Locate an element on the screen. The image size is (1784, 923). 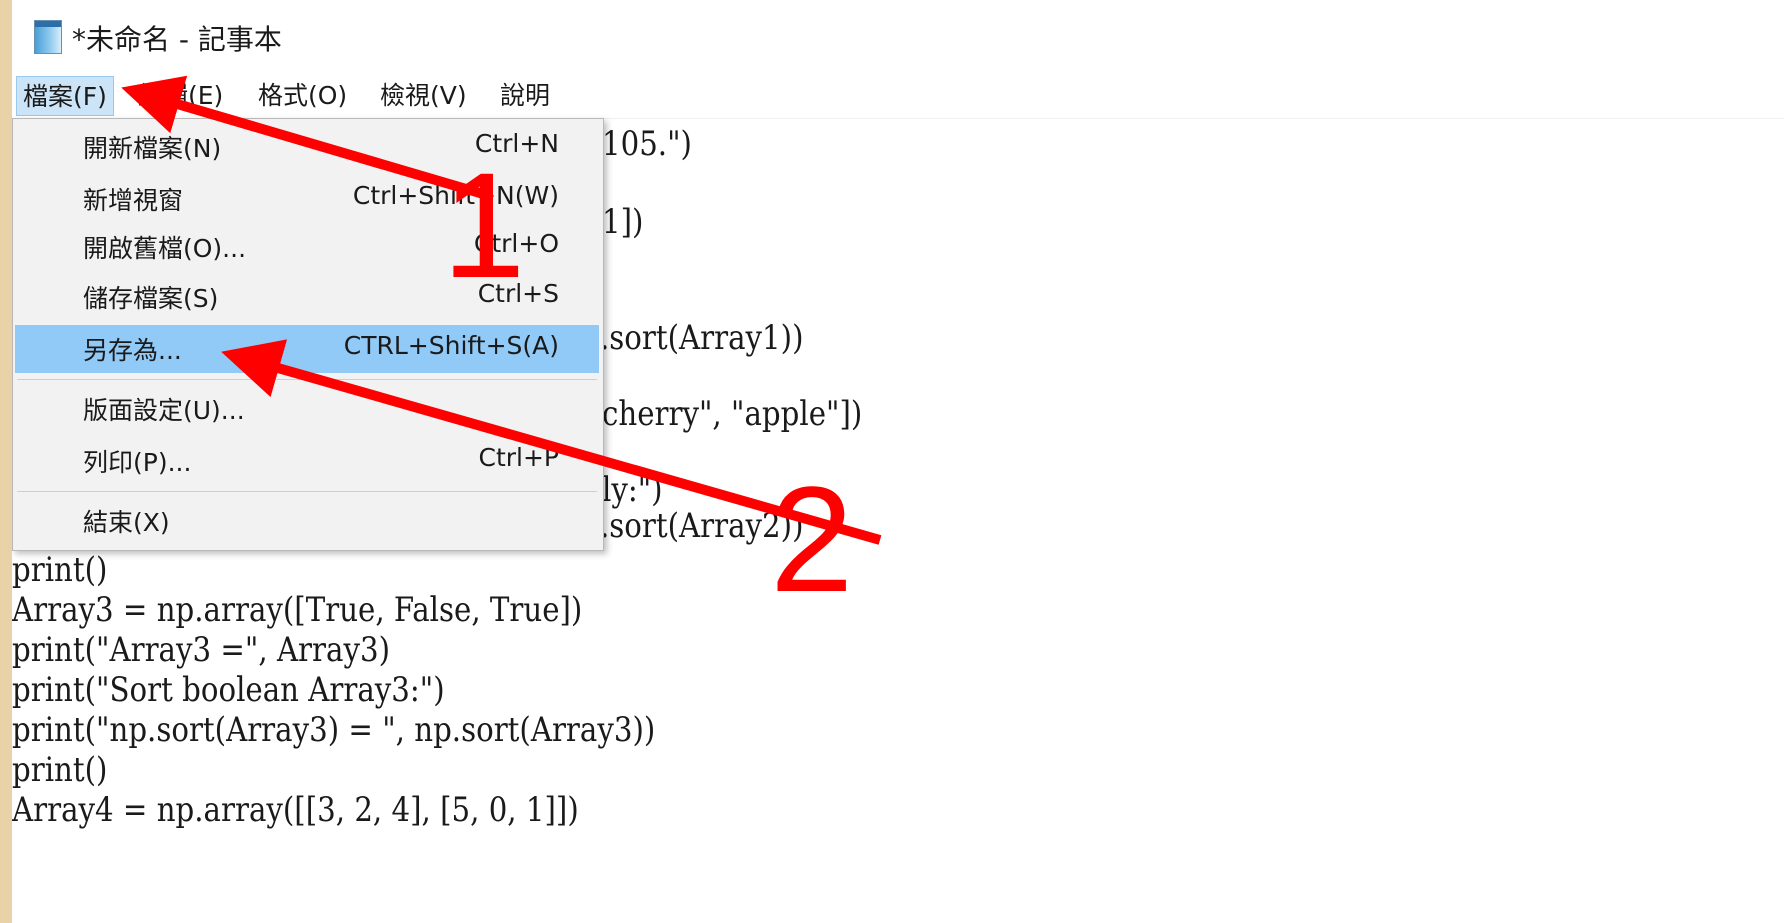
menu-view: 檢視(V) is located at coordinates (423, 96).